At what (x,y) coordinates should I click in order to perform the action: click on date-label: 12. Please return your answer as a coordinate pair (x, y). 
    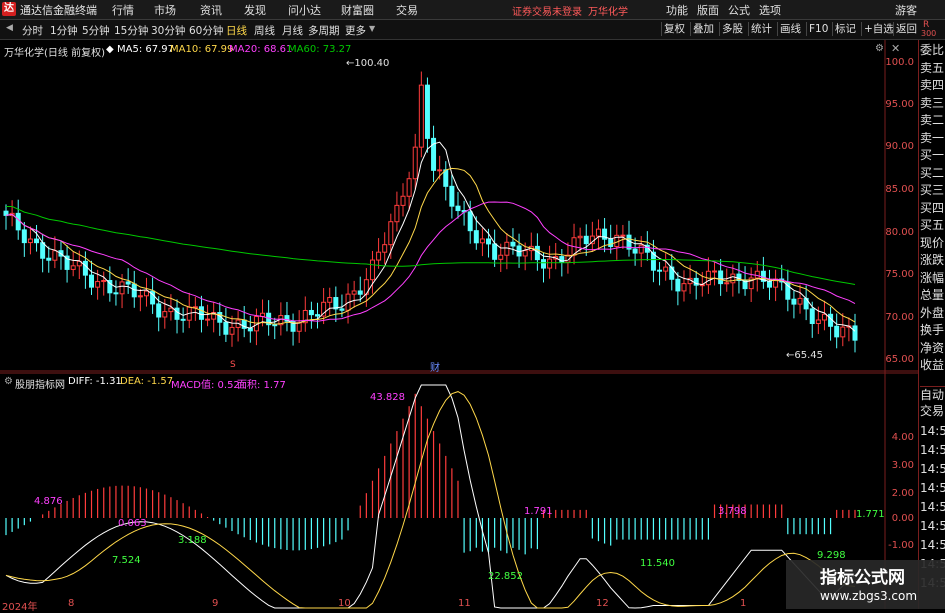
    Looking at the image, I should click on (602, 603).